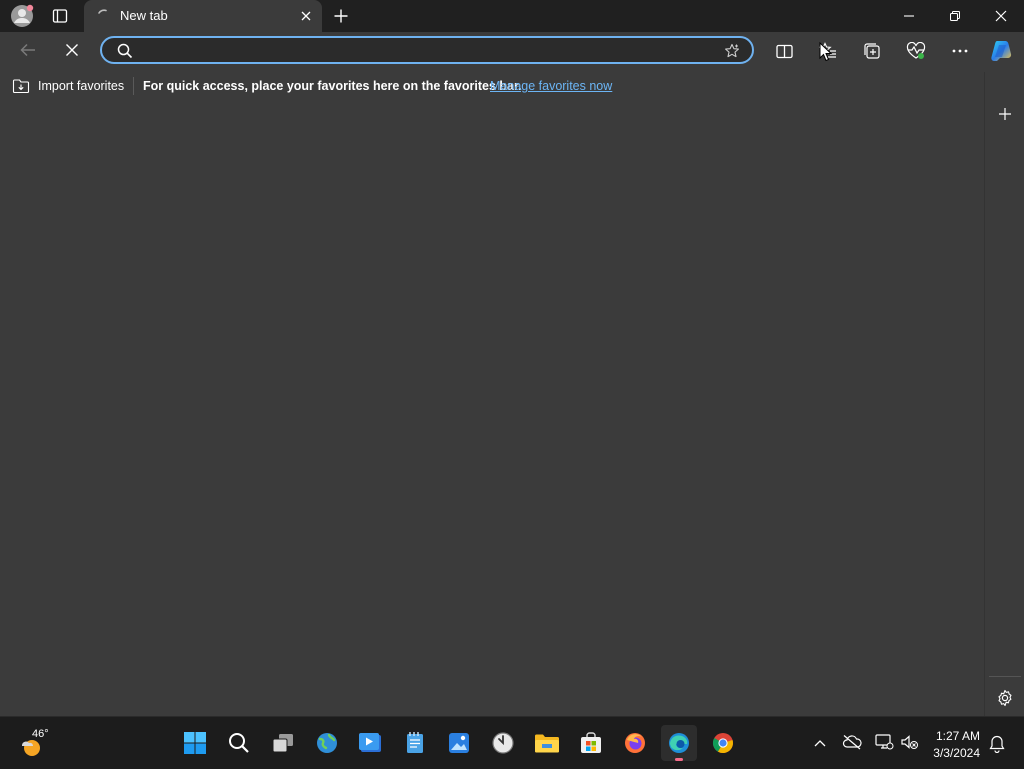 This screenshot has width=1024, height=769. I want to click on restore-icon, so click(955, 16).